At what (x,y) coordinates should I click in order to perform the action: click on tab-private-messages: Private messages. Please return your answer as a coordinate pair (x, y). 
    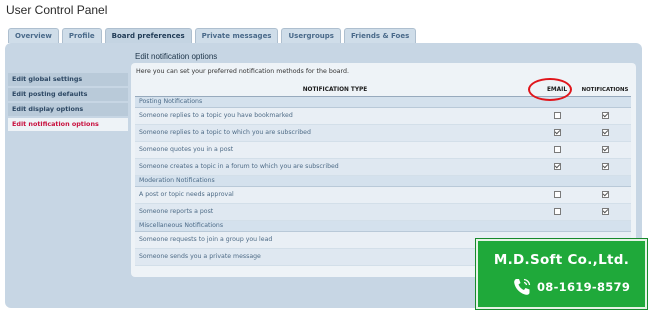
    Looking at the image, I should click on (236, 35).